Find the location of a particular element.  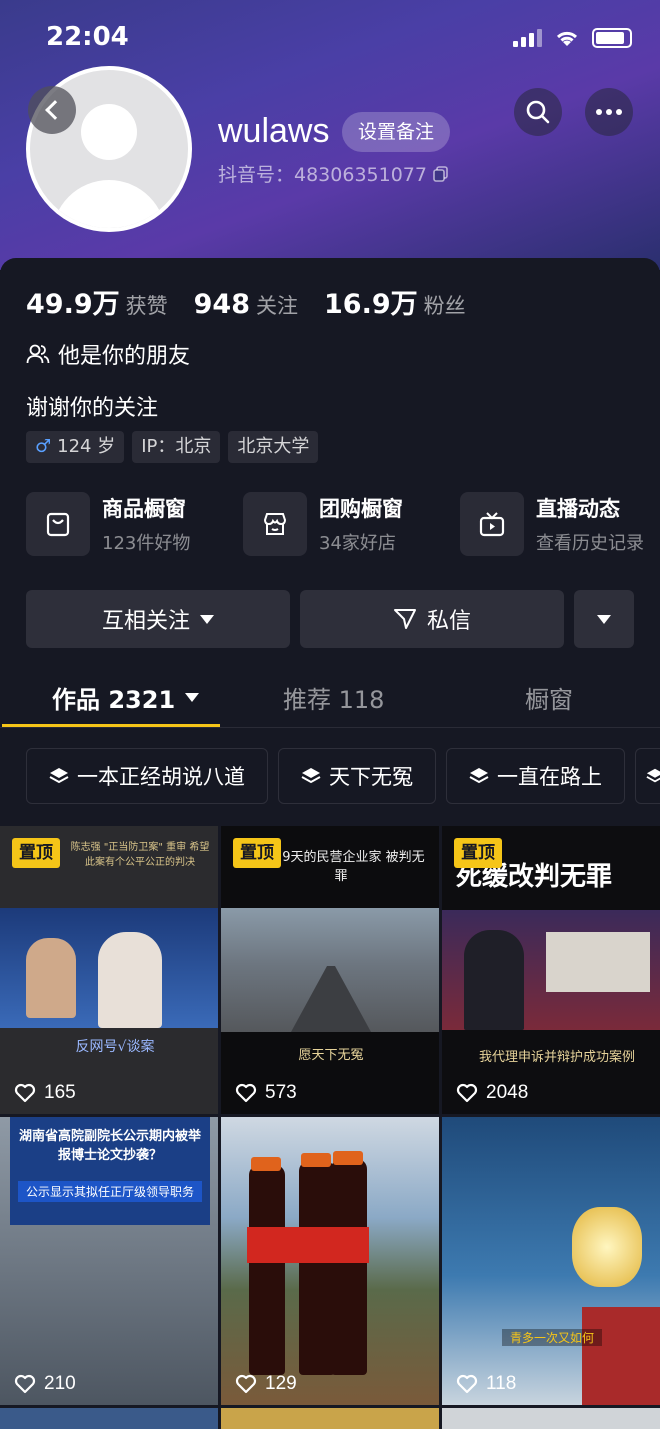

collection-chip: 天下无冤 is located at coordinates (357, 776).